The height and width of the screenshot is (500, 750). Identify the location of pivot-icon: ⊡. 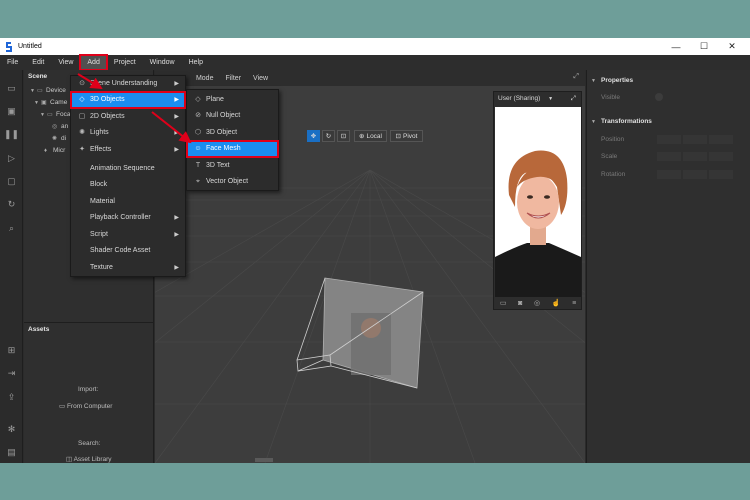
(398, 136).